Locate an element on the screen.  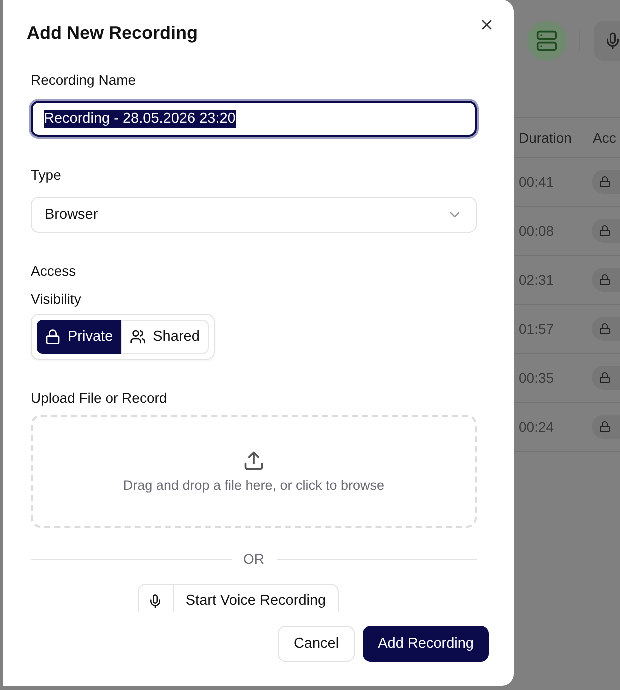
type-select: Browser is located at coordinates (254, 215).